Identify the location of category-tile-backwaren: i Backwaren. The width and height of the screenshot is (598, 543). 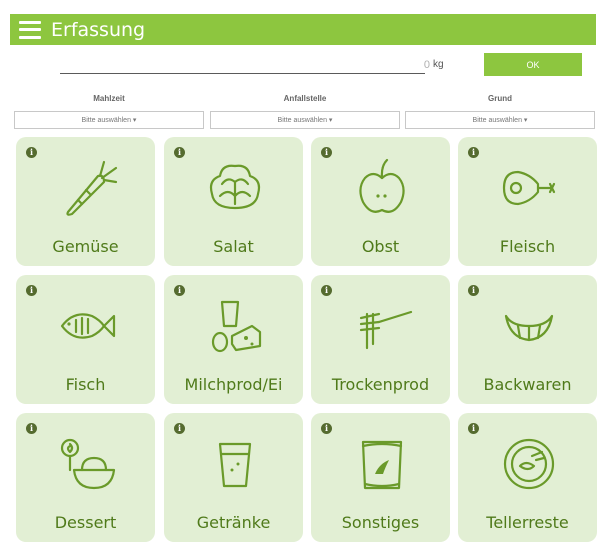
(527, 339).